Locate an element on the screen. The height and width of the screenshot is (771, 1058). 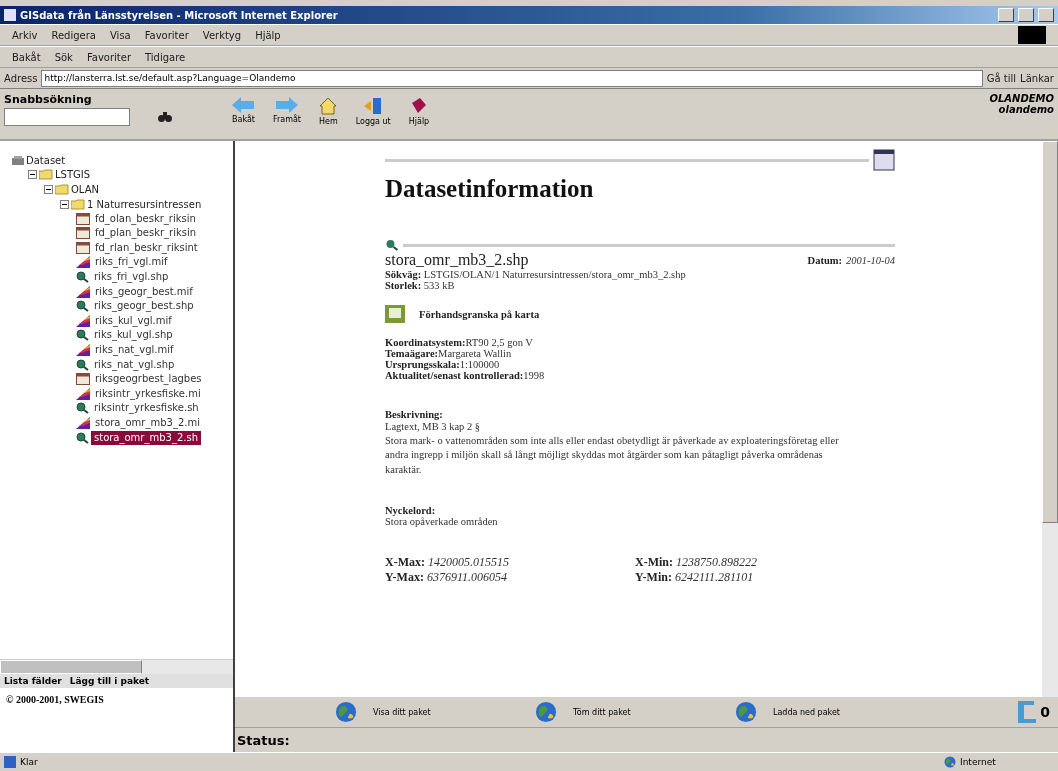
date-value: 2001-10-04 is located at coordinates (870, 260).